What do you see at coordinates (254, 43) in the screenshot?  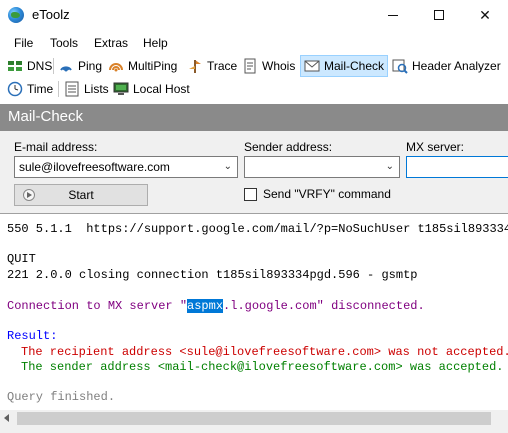 I see `menu-bar: File Tools Extras Help` at bounding box center [254, 43].